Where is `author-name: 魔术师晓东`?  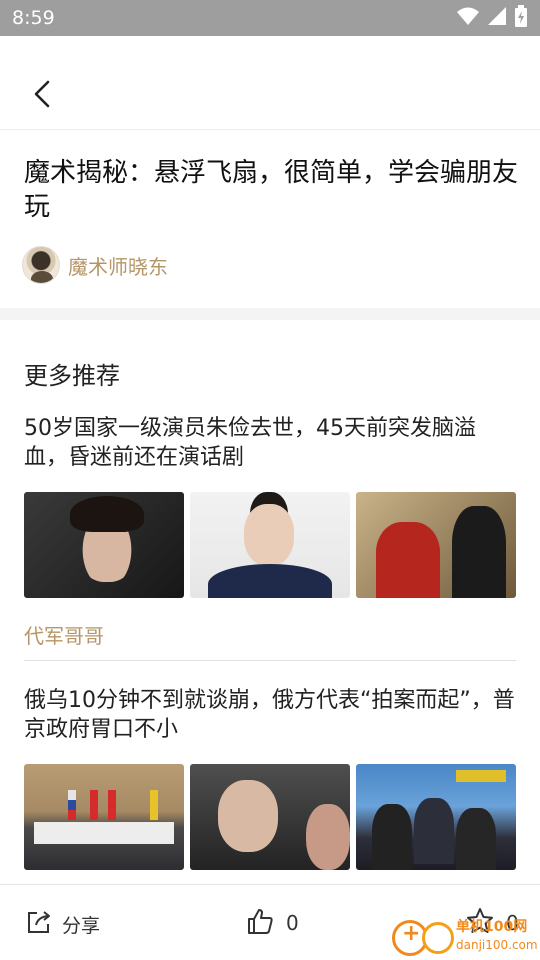 author-name: 魔术师晓东 is located at coordinates (118, 265).